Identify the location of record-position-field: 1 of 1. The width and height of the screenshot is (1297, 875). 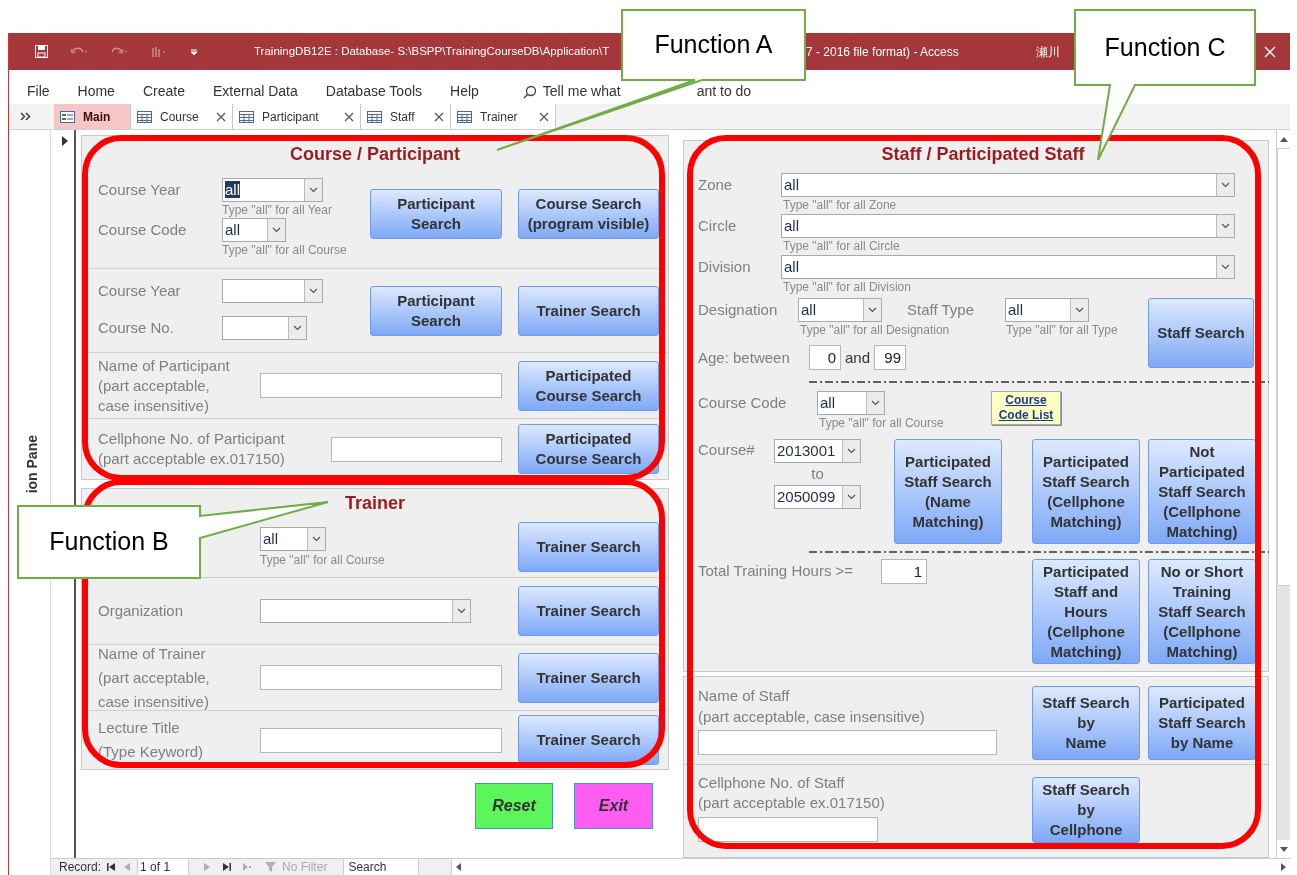
(163, 867).